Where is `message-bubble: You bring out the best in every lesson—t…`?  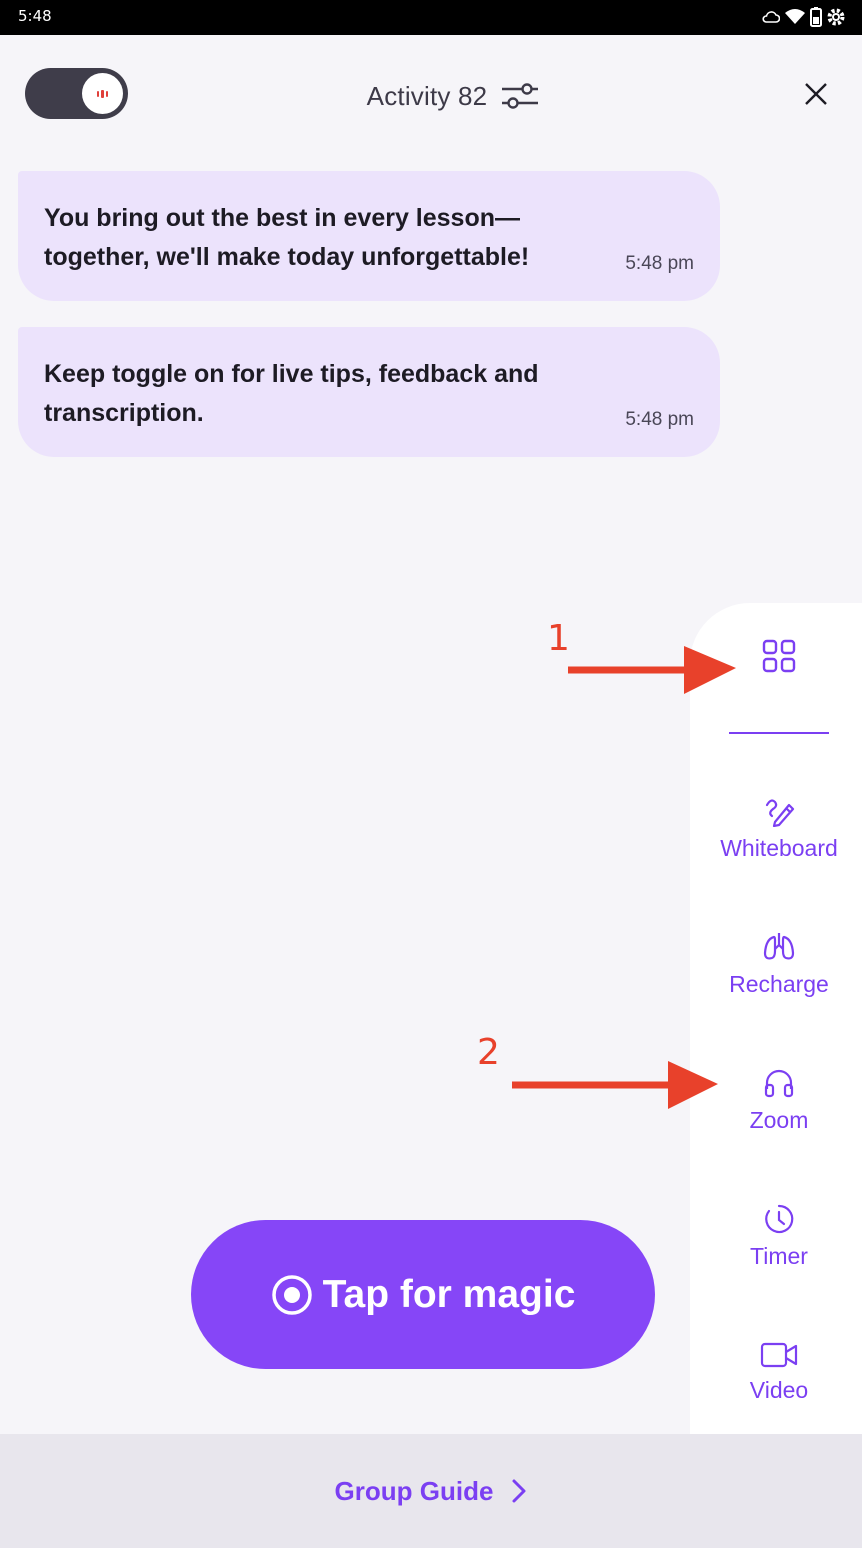 message-bubble: You bring out the best in every lesson—t… is located at coordinates (369, 236).